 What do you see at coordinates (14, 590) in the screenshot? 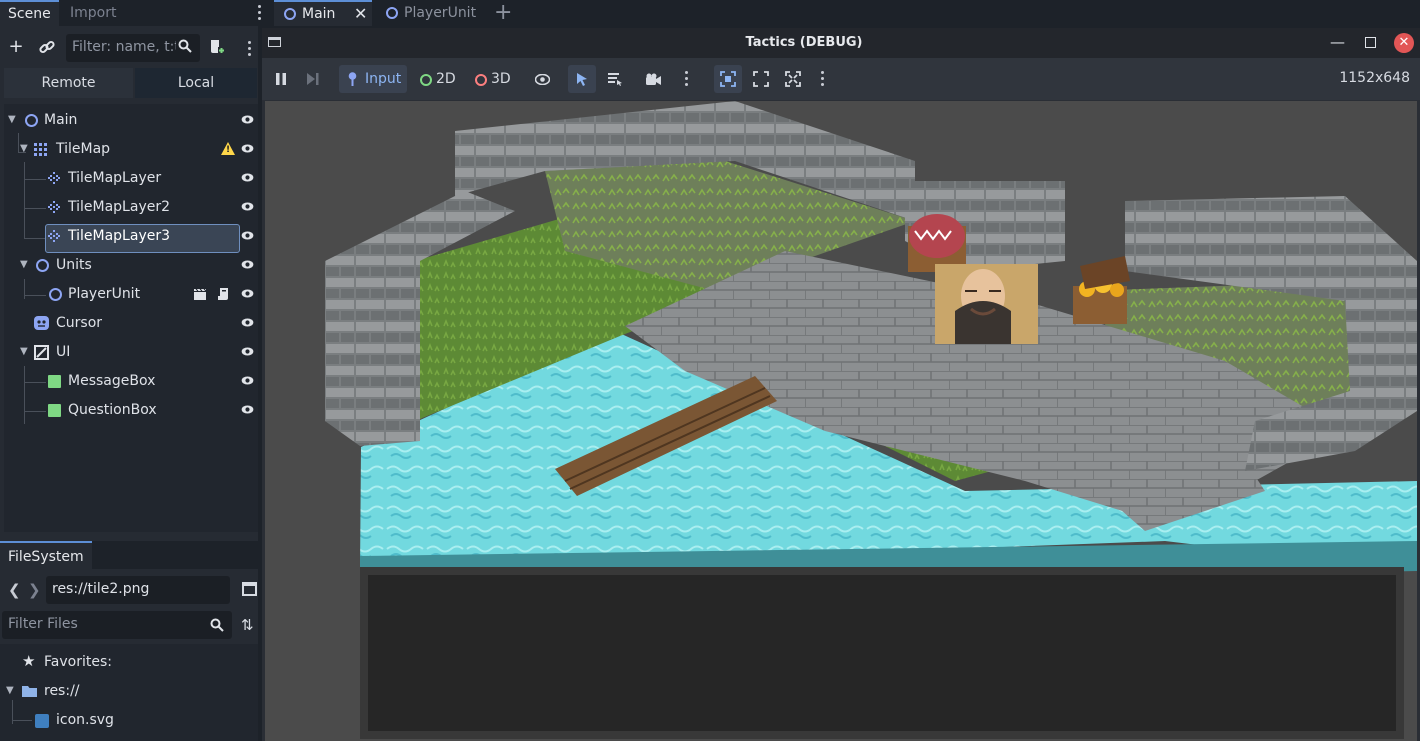
I see `back-arrow-icon: ❮` at bounding box center [14, 590].